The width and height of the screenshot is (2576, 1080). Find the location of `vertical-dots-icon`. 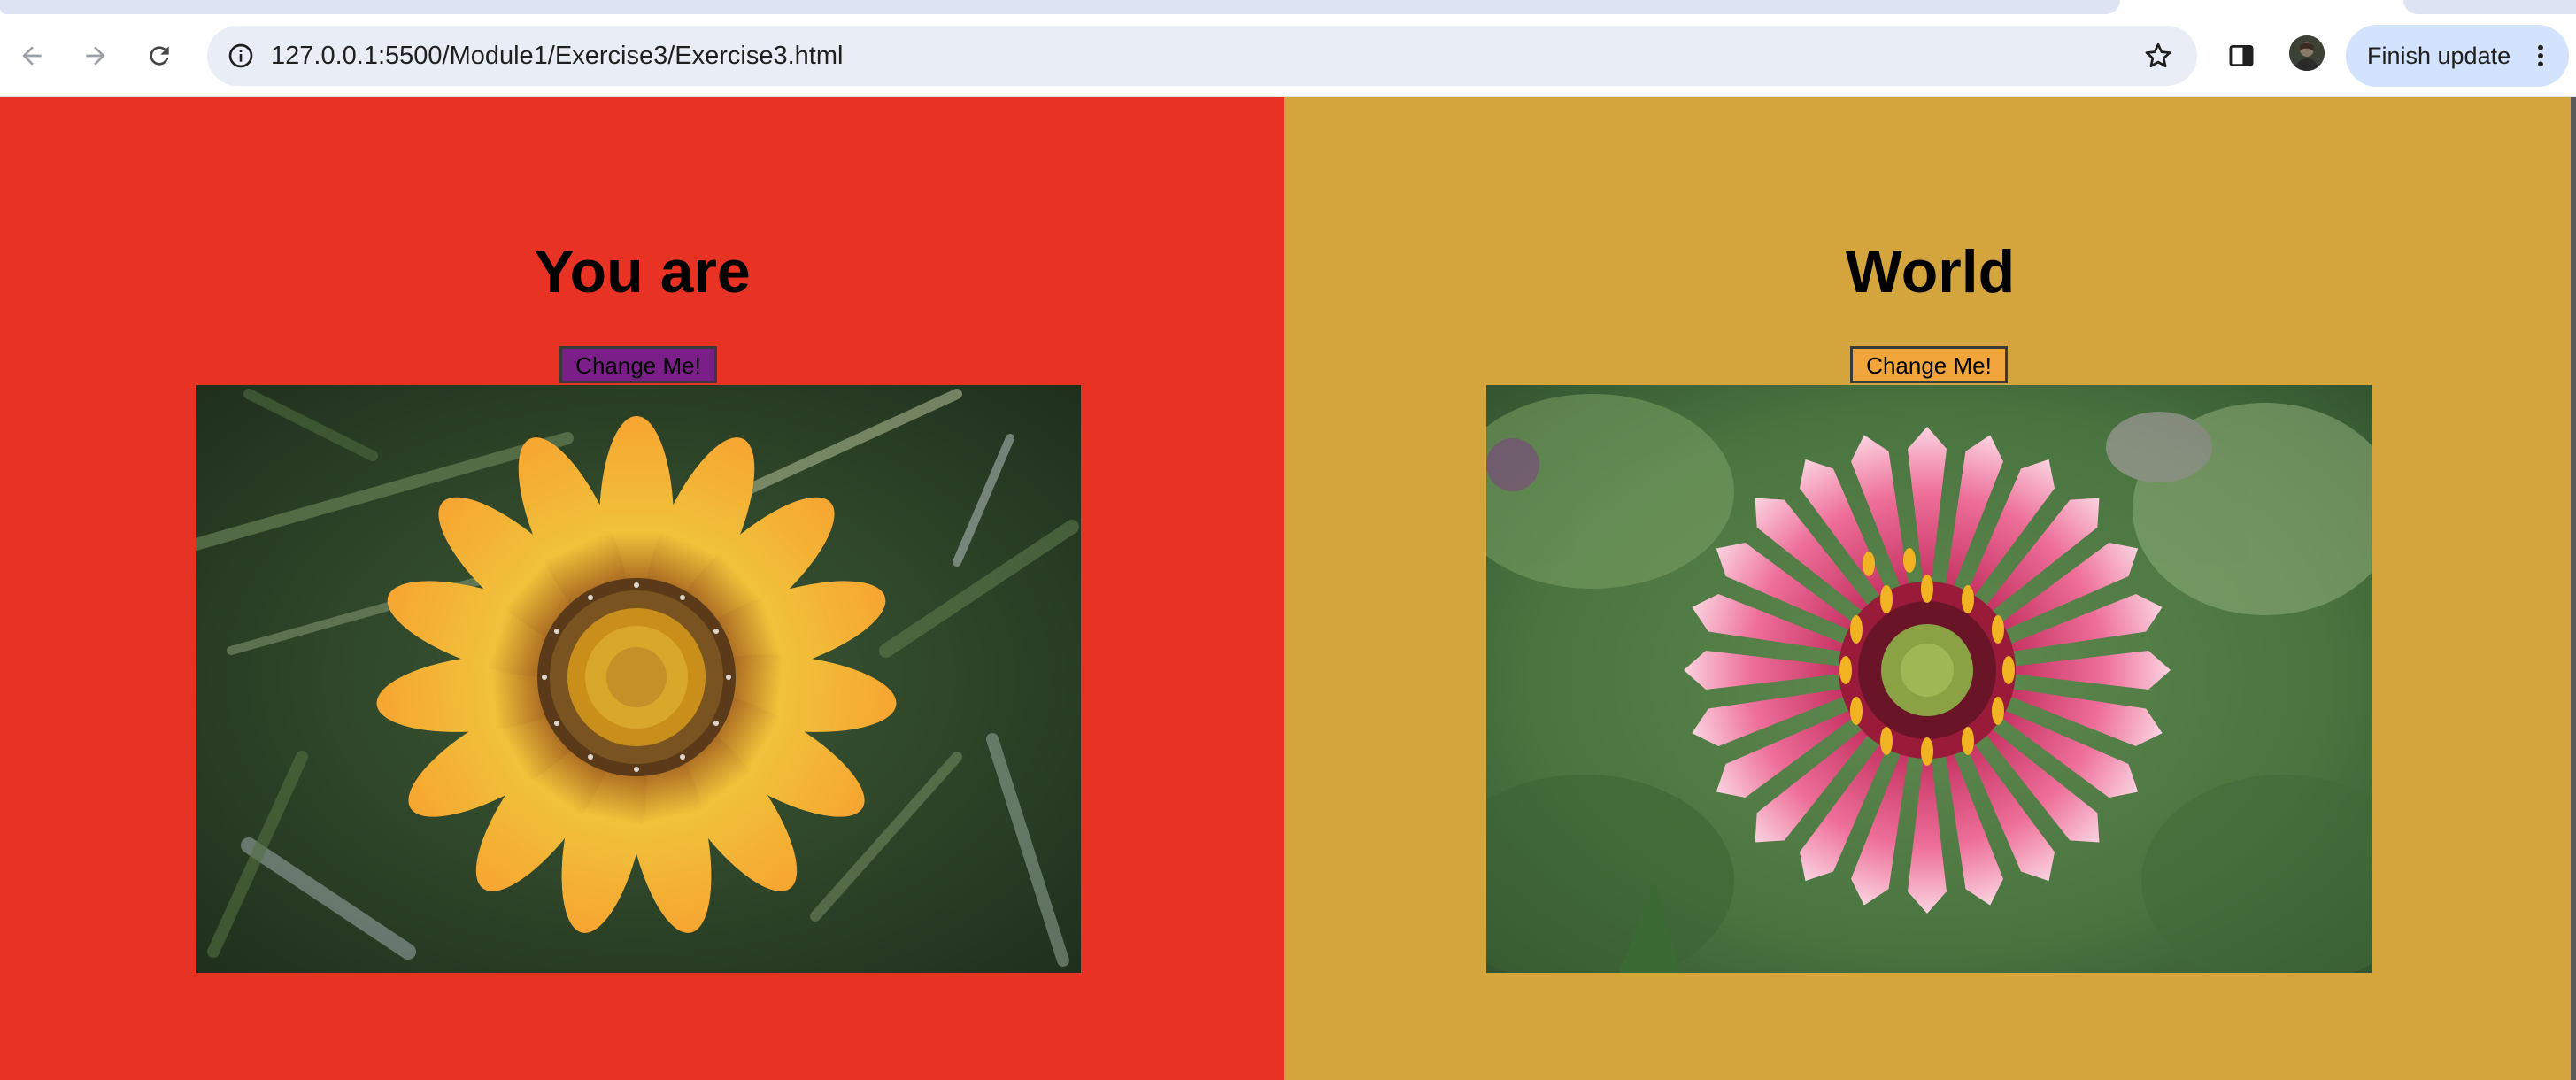

vertical-dots-icon is located at coordinates (2540, 55).